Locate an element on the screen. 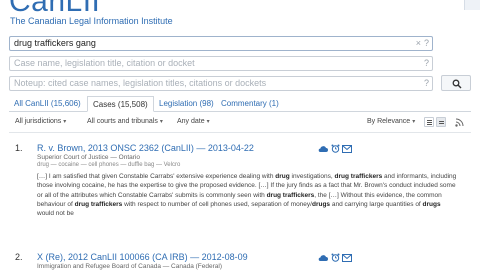 The image size is (480, 270). courts-dropdown-label: All courts and tribunals is located at coordinates (122, 121).